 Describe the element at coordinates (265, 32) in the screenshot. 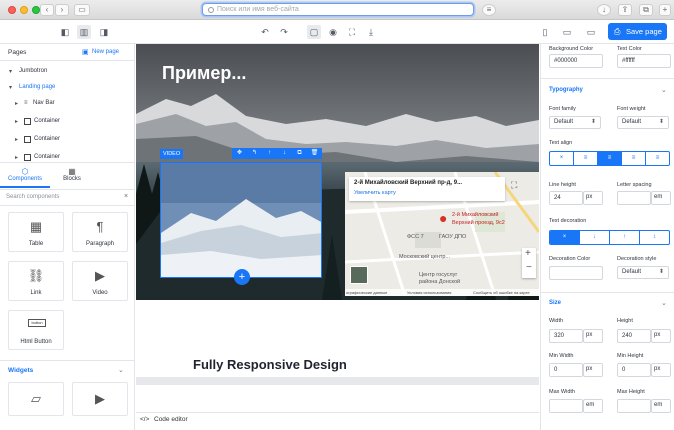

I see `undo-button: ↶` at that location.